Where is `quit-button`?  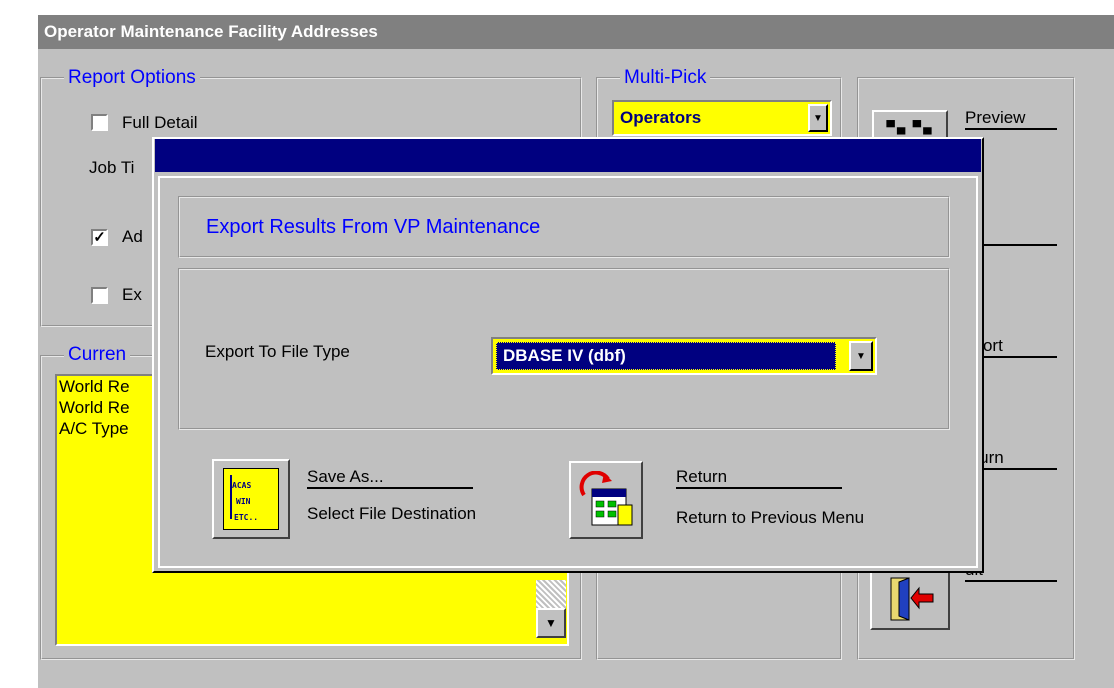
quit-button is located at coordinates (910, 599).